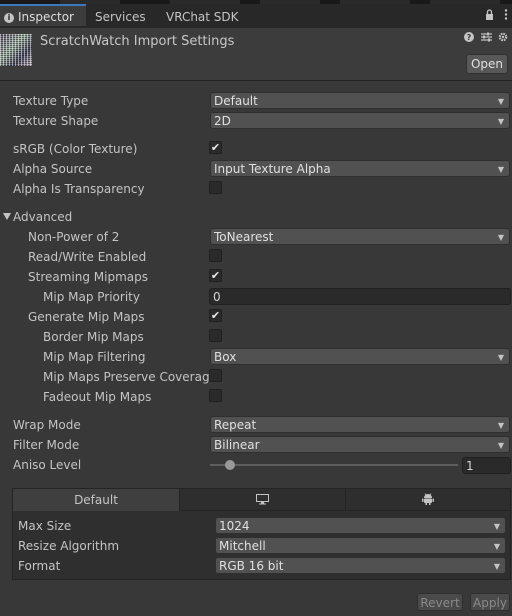 This screenshot has height=616, width=512. Describe the element at coordinates (222, 121) in the screenshot. I see `dropdown-value: 2D` at that location.